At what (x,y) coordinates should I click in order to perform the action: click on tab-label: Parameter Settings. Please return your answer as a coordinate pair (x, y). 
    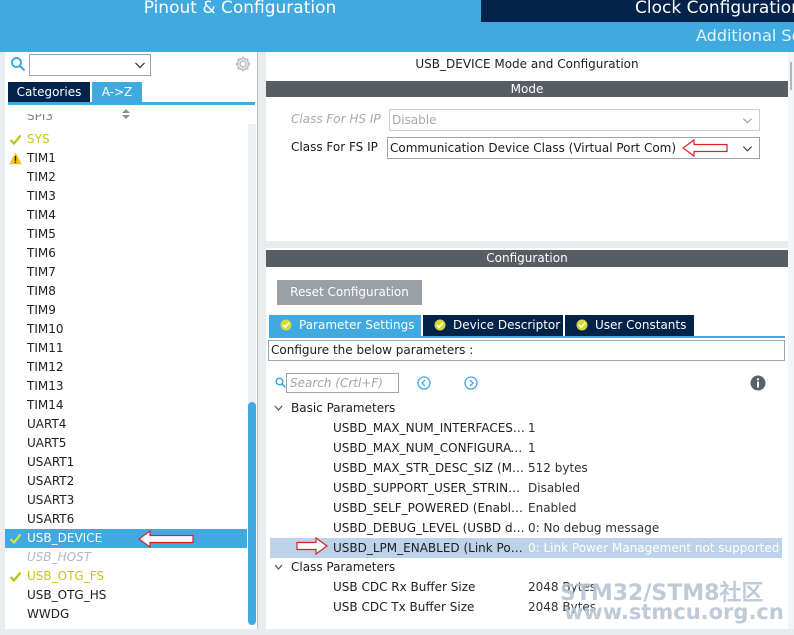
    Looking at the image, I should click on (357, 325).